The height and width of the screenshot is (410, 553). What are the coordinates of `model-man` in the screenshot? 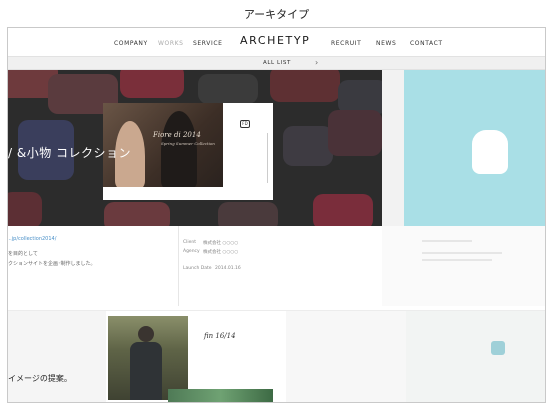 It's located at (179, 149).